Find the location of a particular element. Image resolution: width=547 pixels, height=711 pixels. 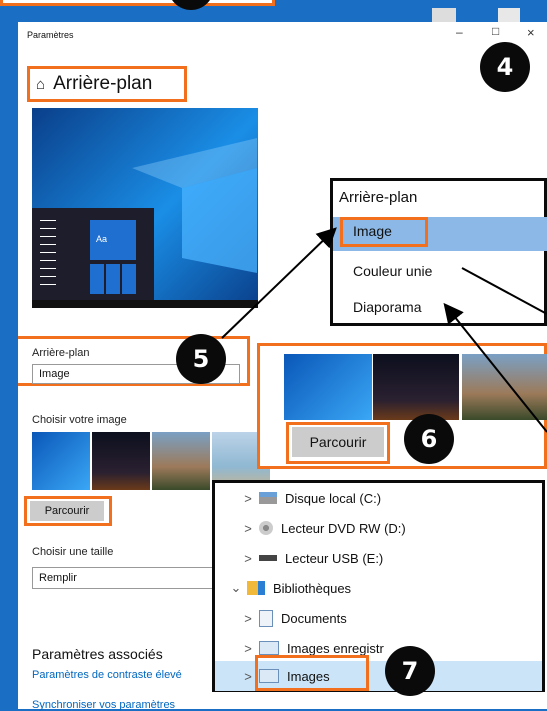

sync-settings-link: Synchroniser vos paramètres is located at coordinates (103, 705).